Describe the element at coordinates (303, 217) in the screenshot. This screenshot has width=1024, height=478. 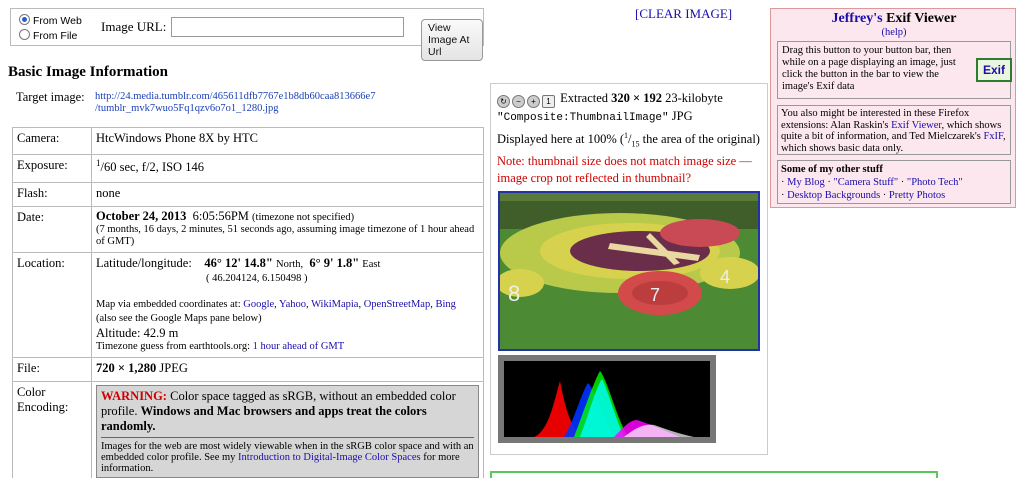
I see `timezone-note: (timezone not specified)` at that location.